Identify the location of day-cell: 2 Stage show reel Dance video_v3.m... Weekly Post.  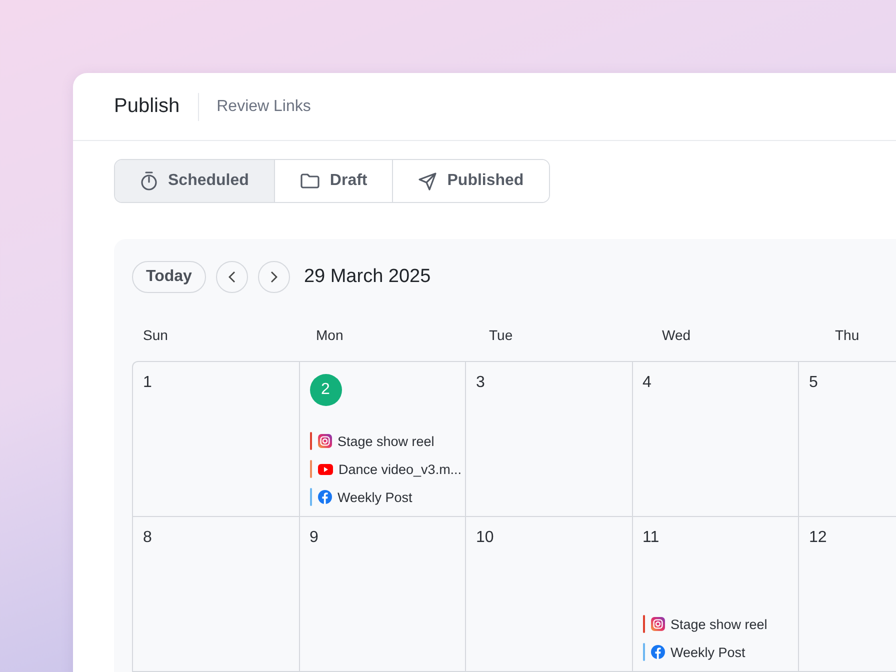
(383, 439).